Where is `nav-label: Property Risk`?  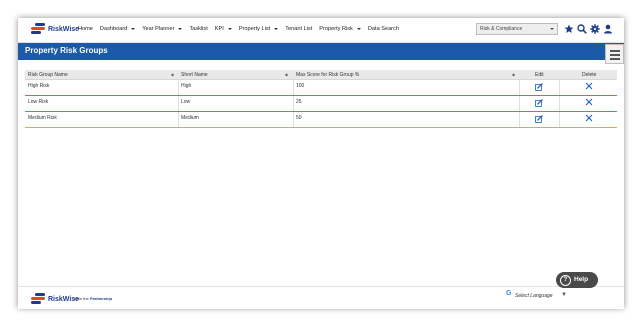 nav-label: Property Risk is located at coordinates (336, 29).